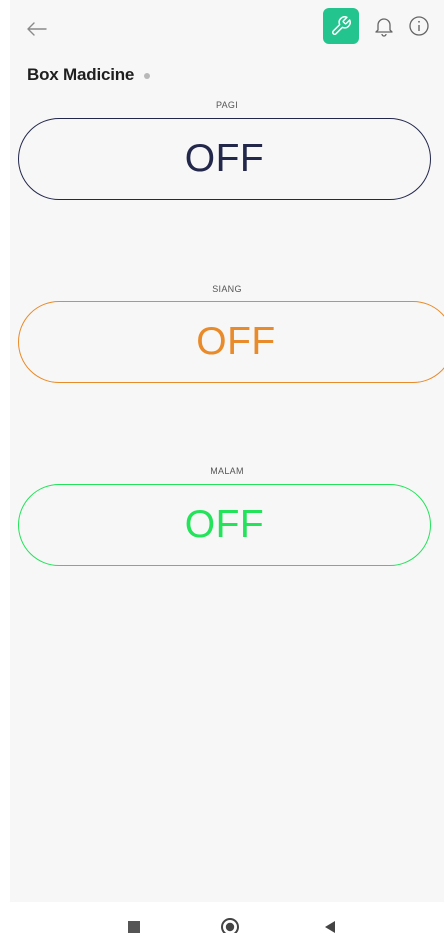 The width and height of the screenshot is (444, 938). What do you see at coordinates (236, 341) in the screenshot?
I see `switch-value-siang: OFF` at bounding box center [236, 341].